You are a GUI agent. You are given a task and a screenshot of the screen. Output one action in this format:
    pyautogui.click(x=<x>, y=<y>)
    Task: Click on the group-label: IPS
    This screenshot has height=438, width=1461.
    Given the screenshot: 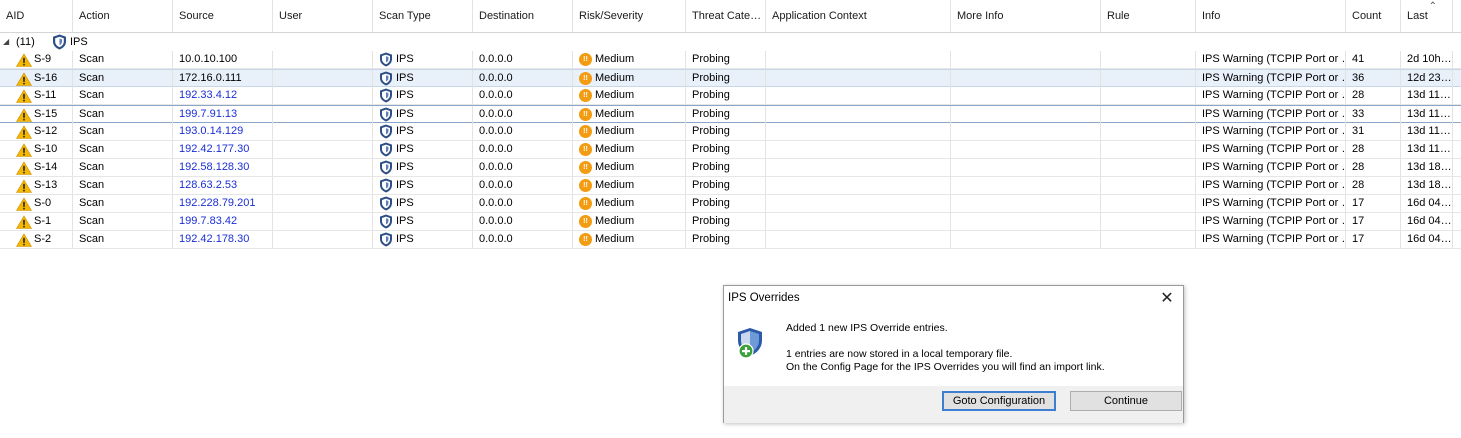 What is the action you would take?
    pyautogui.click(x=79, y=42)
    